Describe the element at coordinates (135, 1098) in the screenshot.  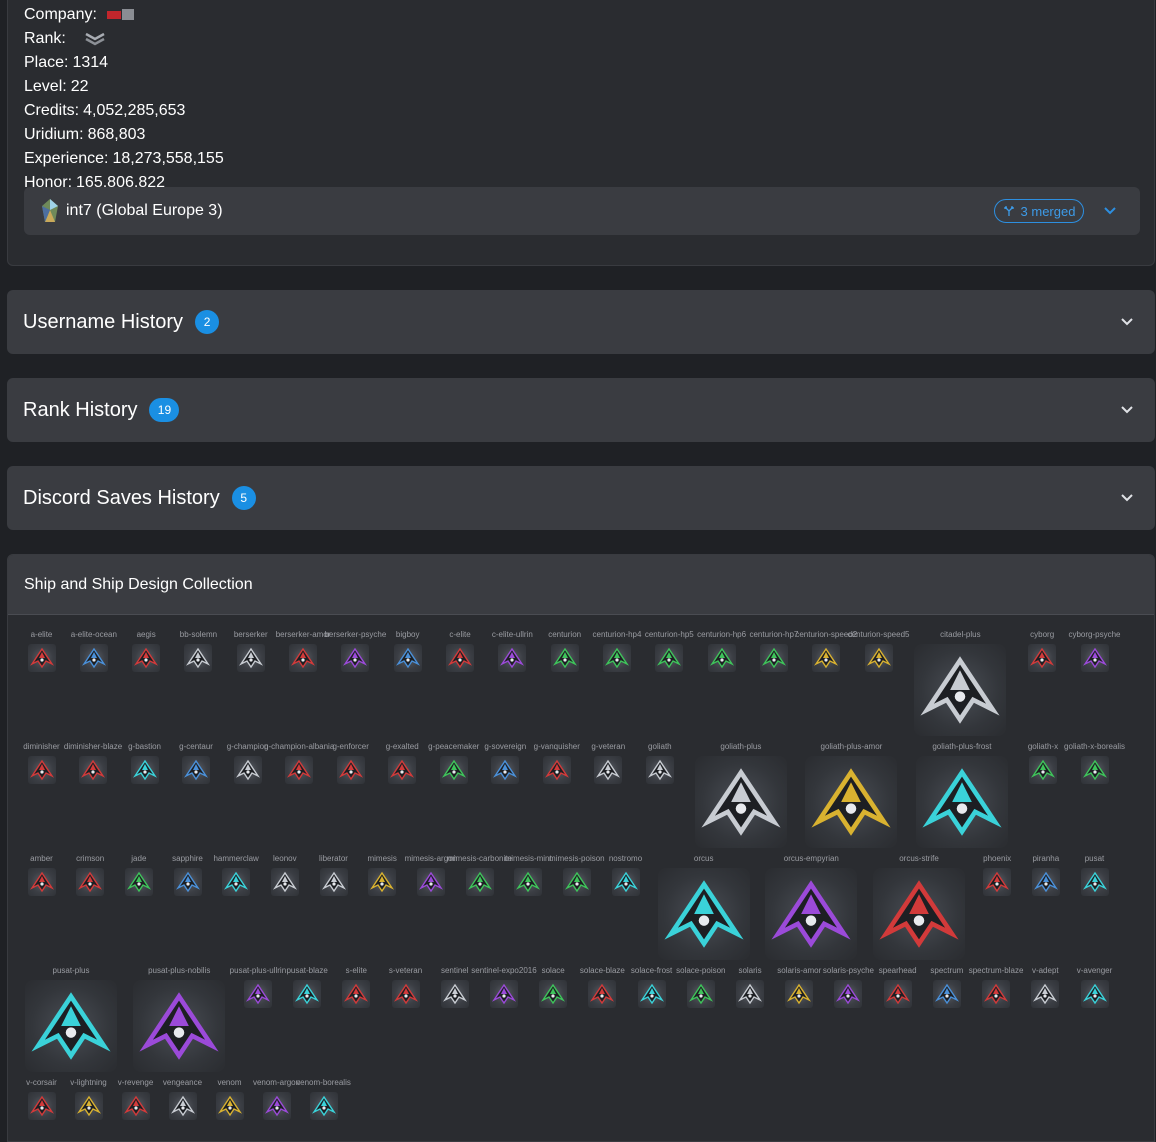
I see `ship-item: v-revenge` at that location.